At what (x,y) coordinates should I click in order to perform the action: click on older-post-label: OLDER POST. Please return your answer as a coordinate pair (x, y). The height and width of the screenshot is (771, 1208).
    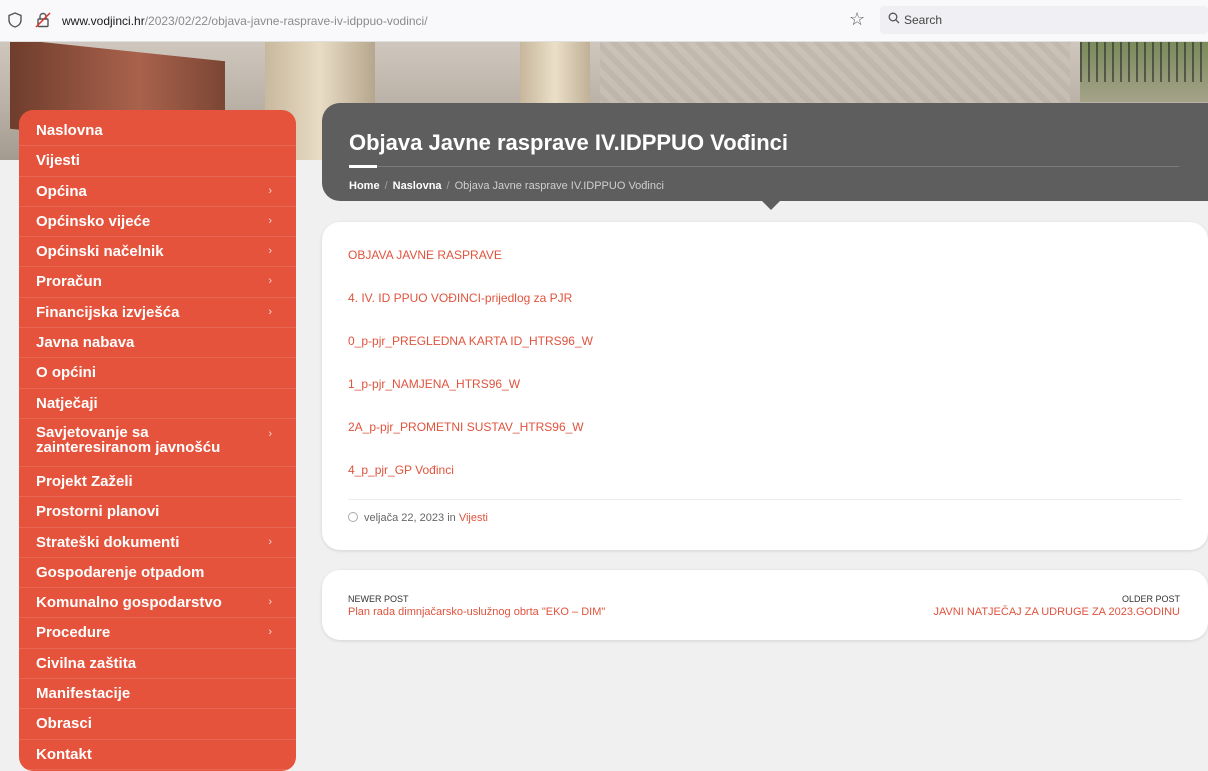
    Looking at the image, I should click on (1150, 599).